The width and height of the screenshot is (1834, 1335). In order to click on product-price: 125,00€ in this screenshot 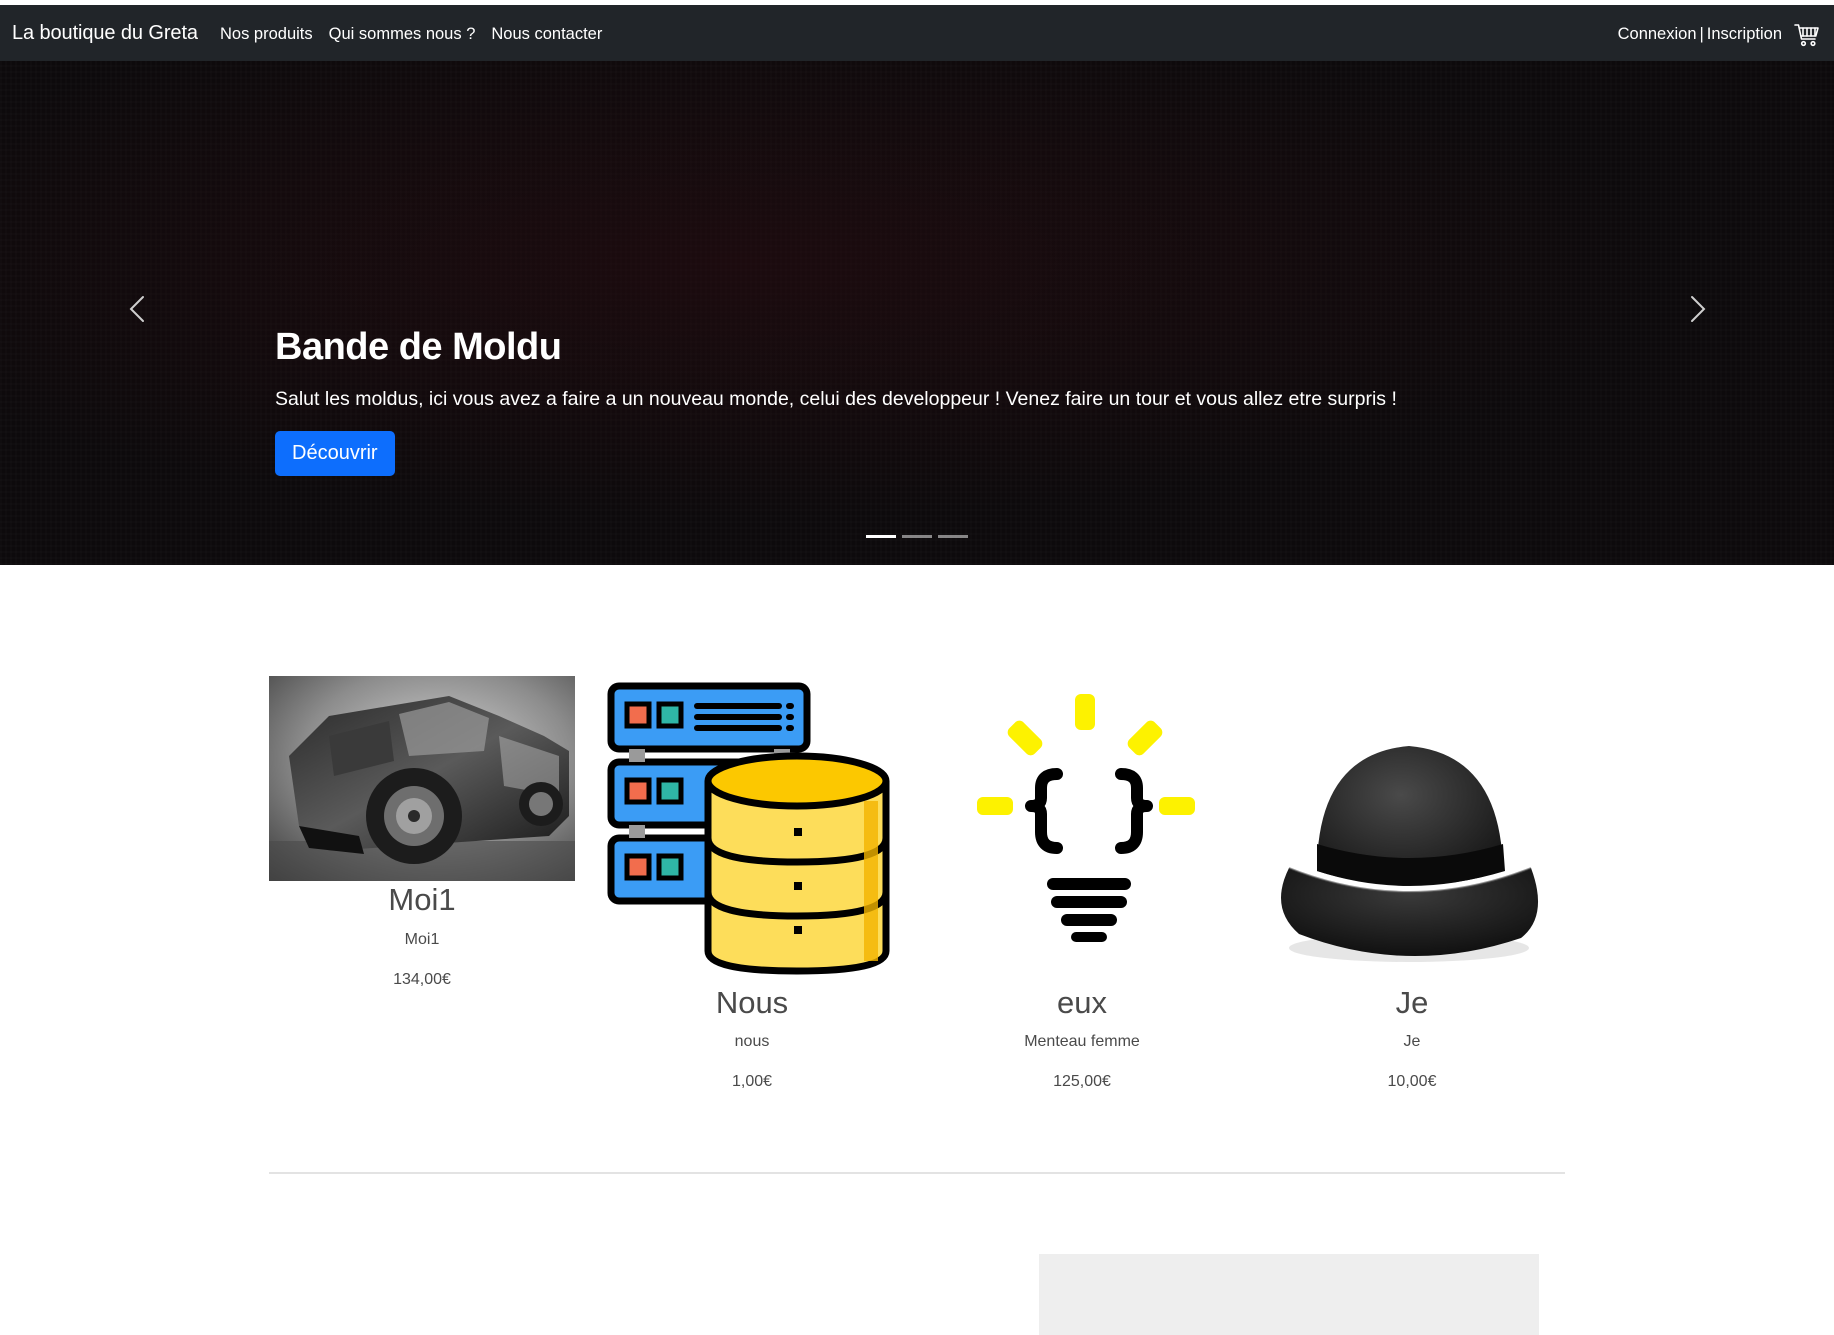, I will do `click(1082, 1081)`.